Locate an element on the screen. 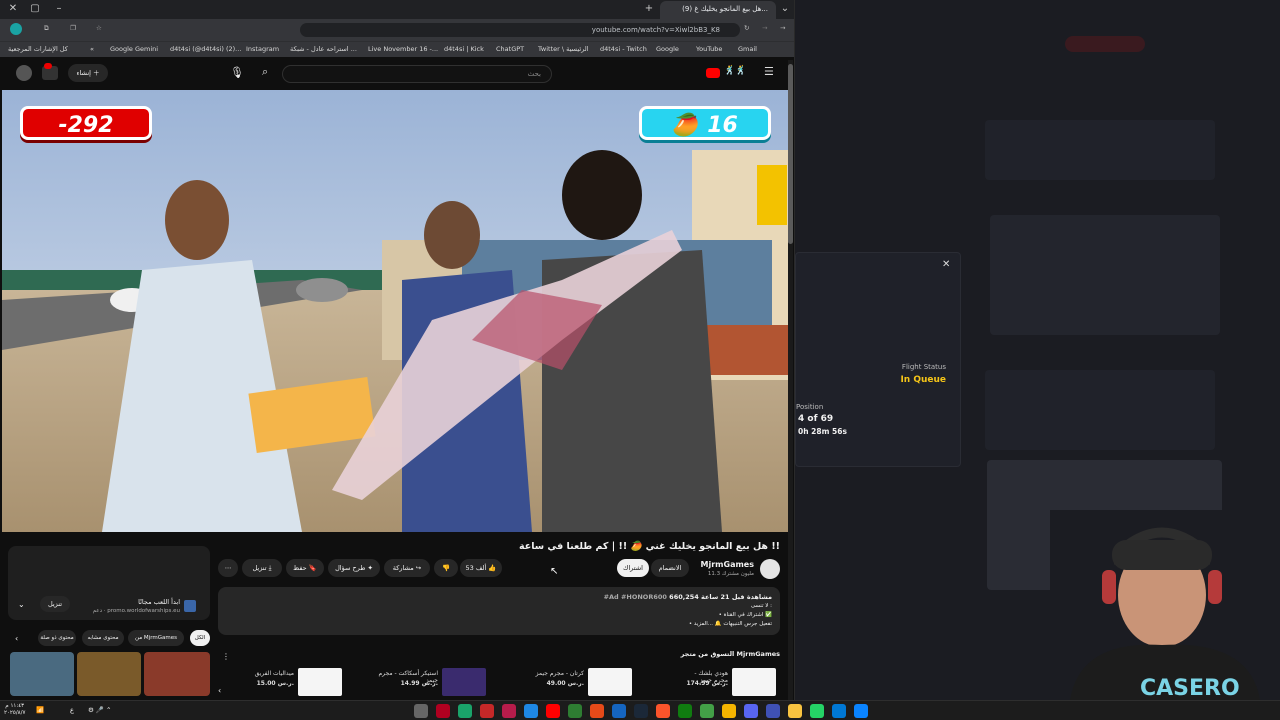 The height and width of the screenshot is (720, 1280). start-icon is located at coordinates (861, 711).